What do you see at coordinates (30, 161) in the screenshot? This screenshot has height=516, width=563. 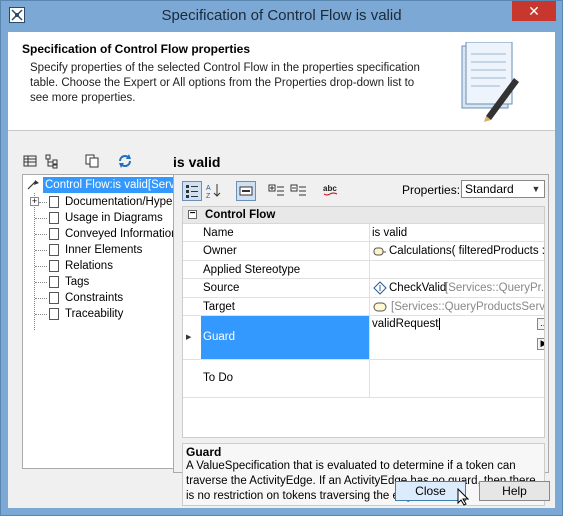 I see `list-view-icon` at bounding box center [30, 161].